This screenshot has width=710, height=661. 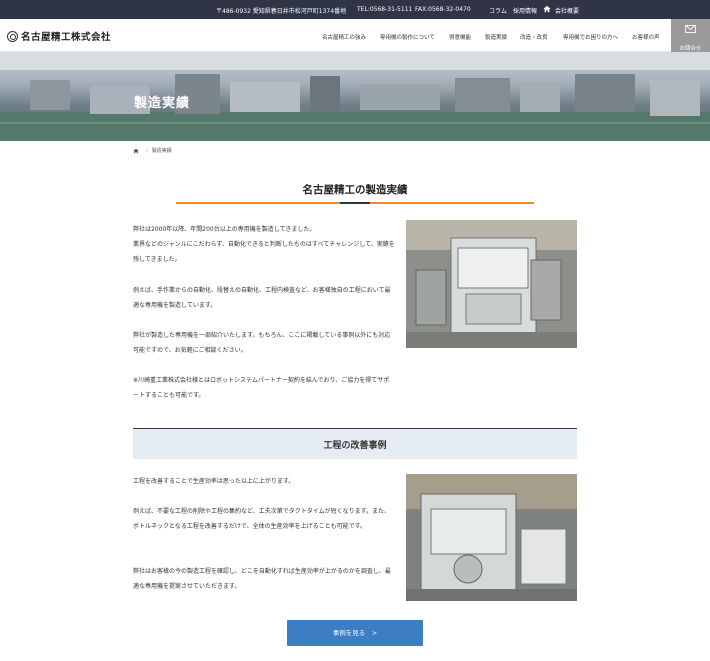 I want to click on improvement-paragraph: 工程を改善することで生産効率は思った以上に上がります。, so click(x=214, y=481).